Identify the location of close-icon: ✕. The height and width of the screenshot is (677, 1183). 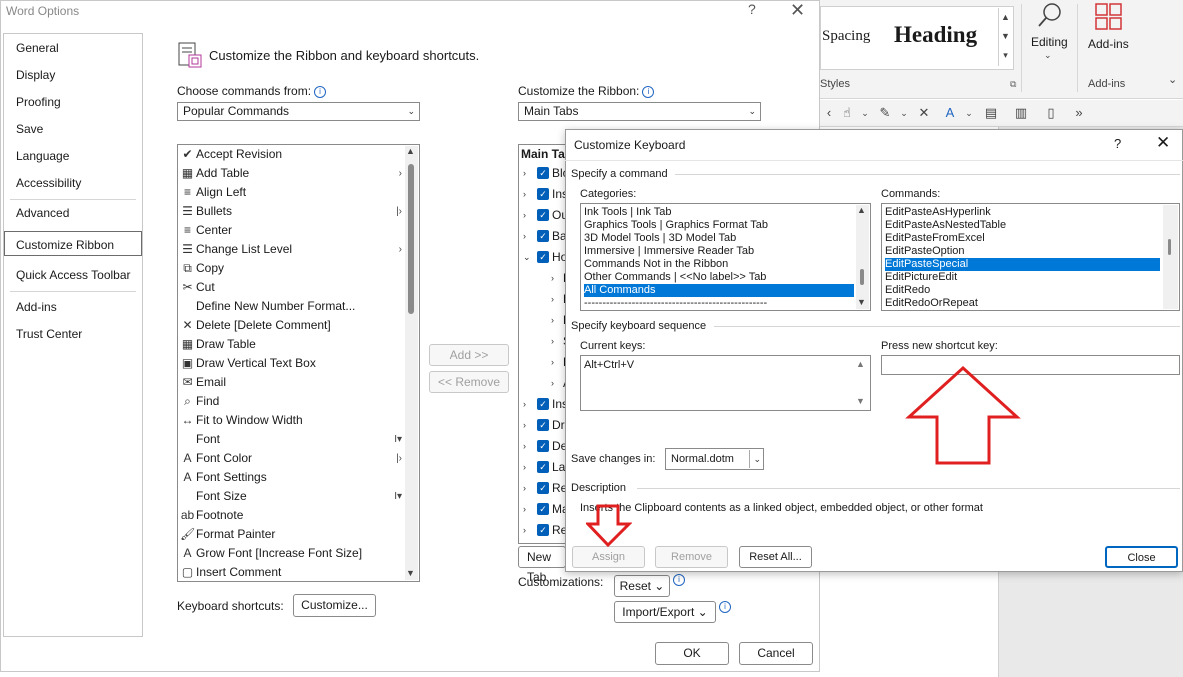
(924, 113).